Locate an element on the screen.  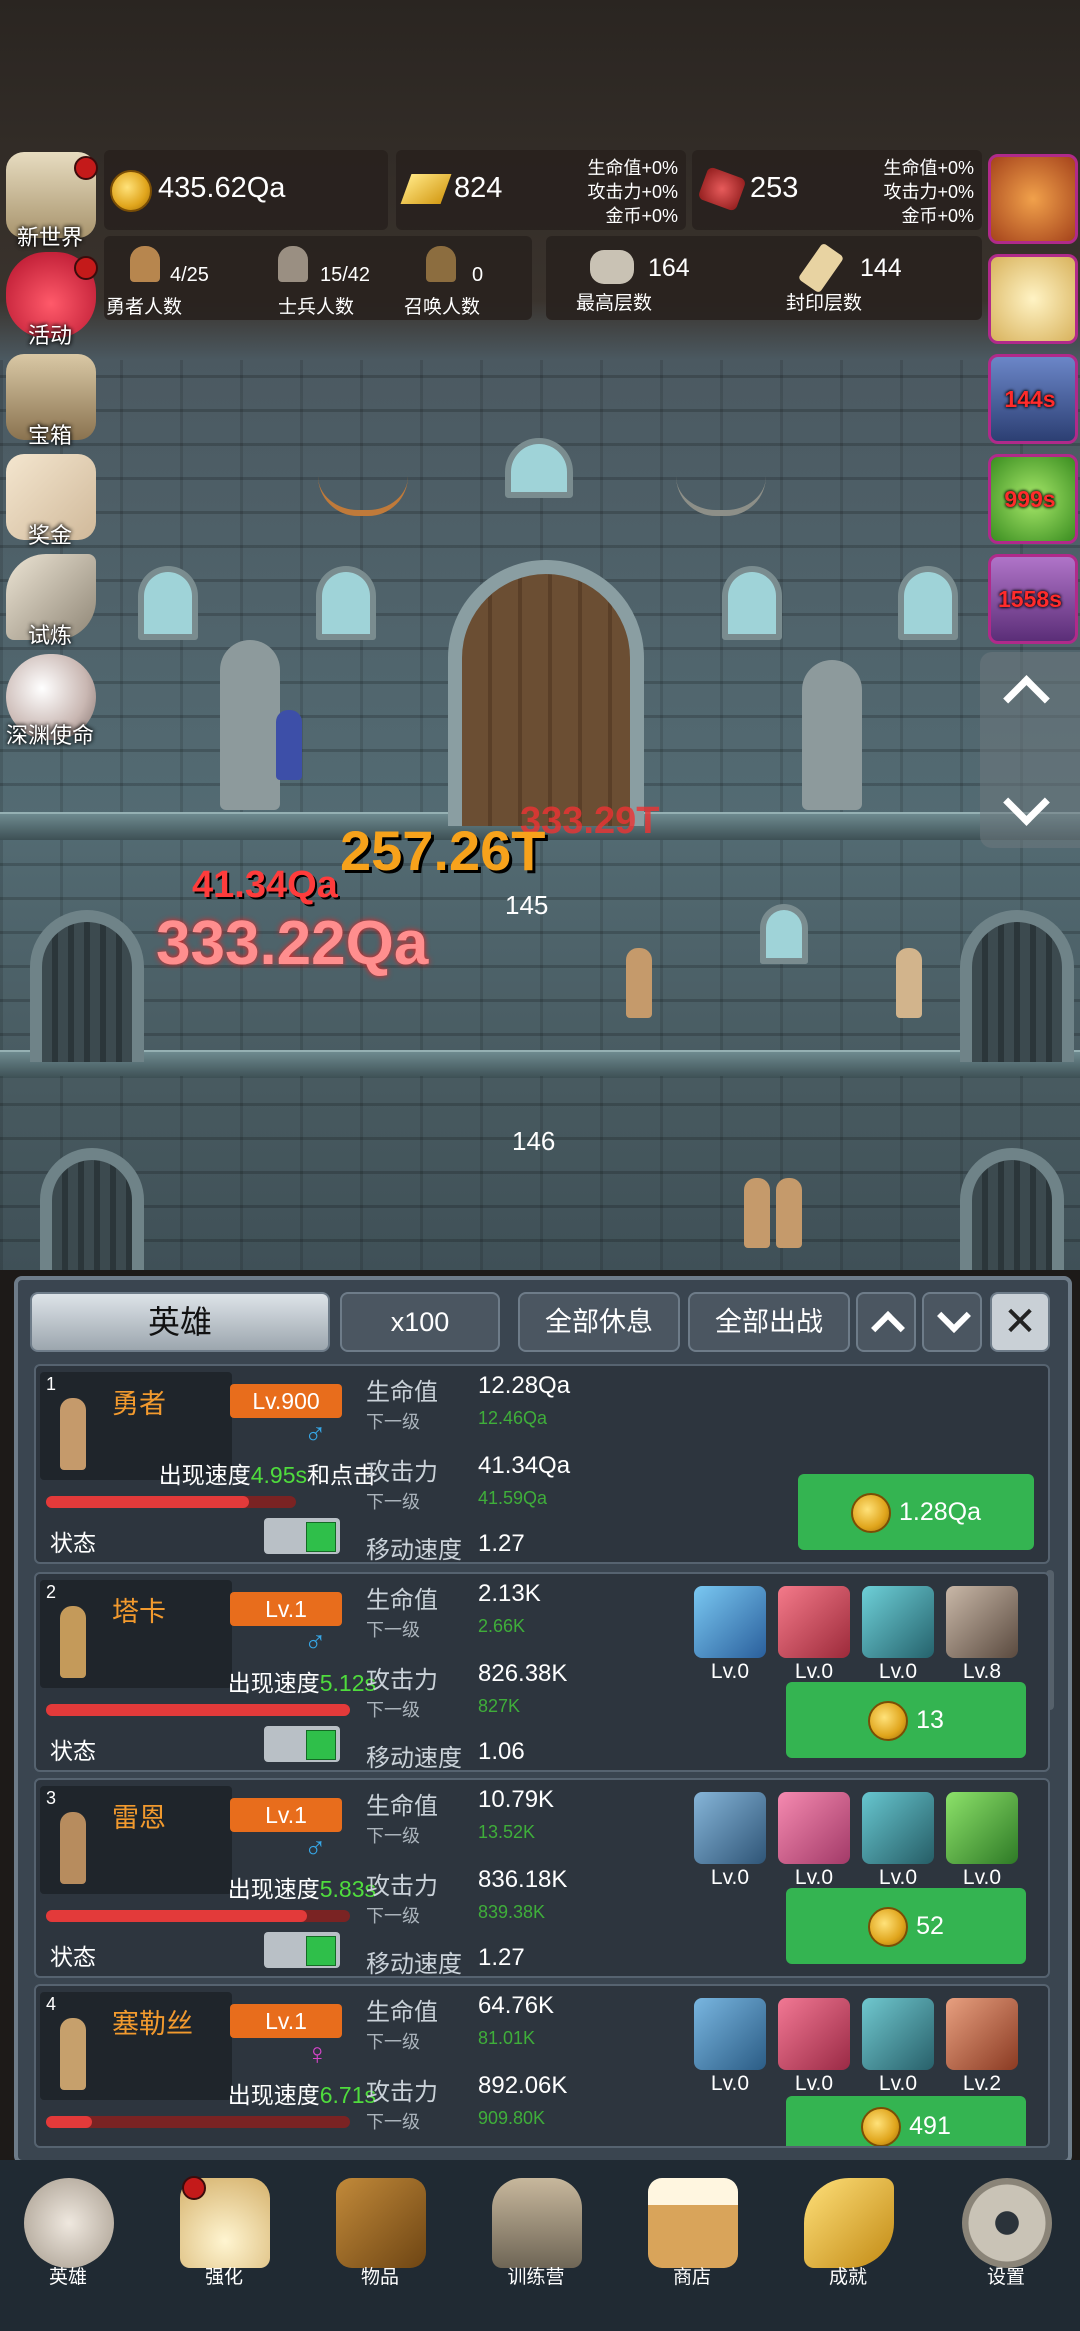
max-floor-value: 164 is located at coordinates (669, 268).